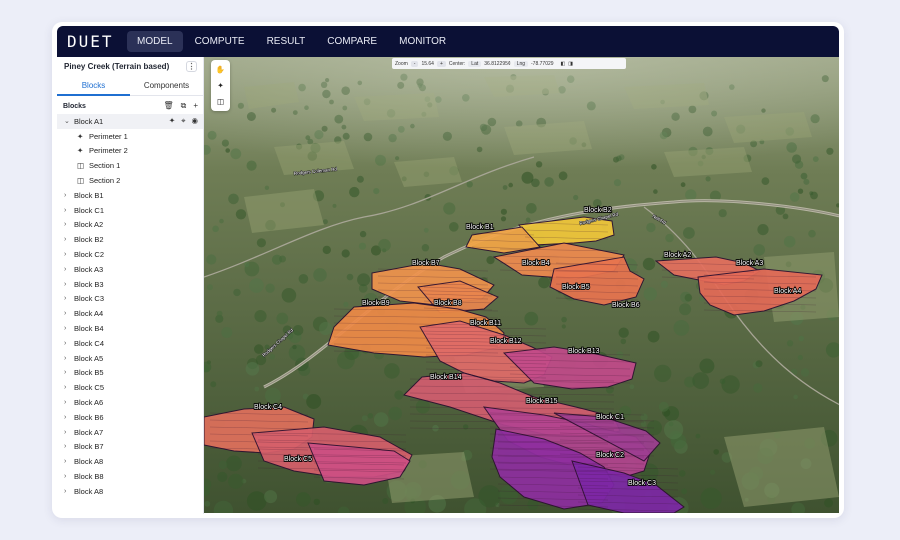  What do you see at coordinates (89, 403) in the screenshot?
I see `tree-item-label: Block A6` at bounding box center [89, 403].